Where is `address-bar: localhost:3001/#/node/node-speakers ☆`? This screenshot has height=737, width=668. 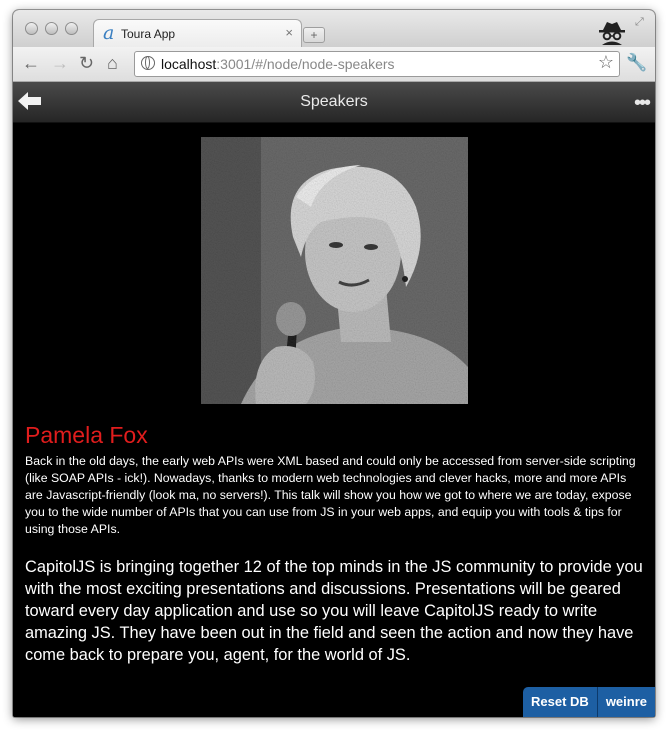 address-bar: localhost:3001/#/node/node-speakers ☆ is located at coordinates (377, 64).